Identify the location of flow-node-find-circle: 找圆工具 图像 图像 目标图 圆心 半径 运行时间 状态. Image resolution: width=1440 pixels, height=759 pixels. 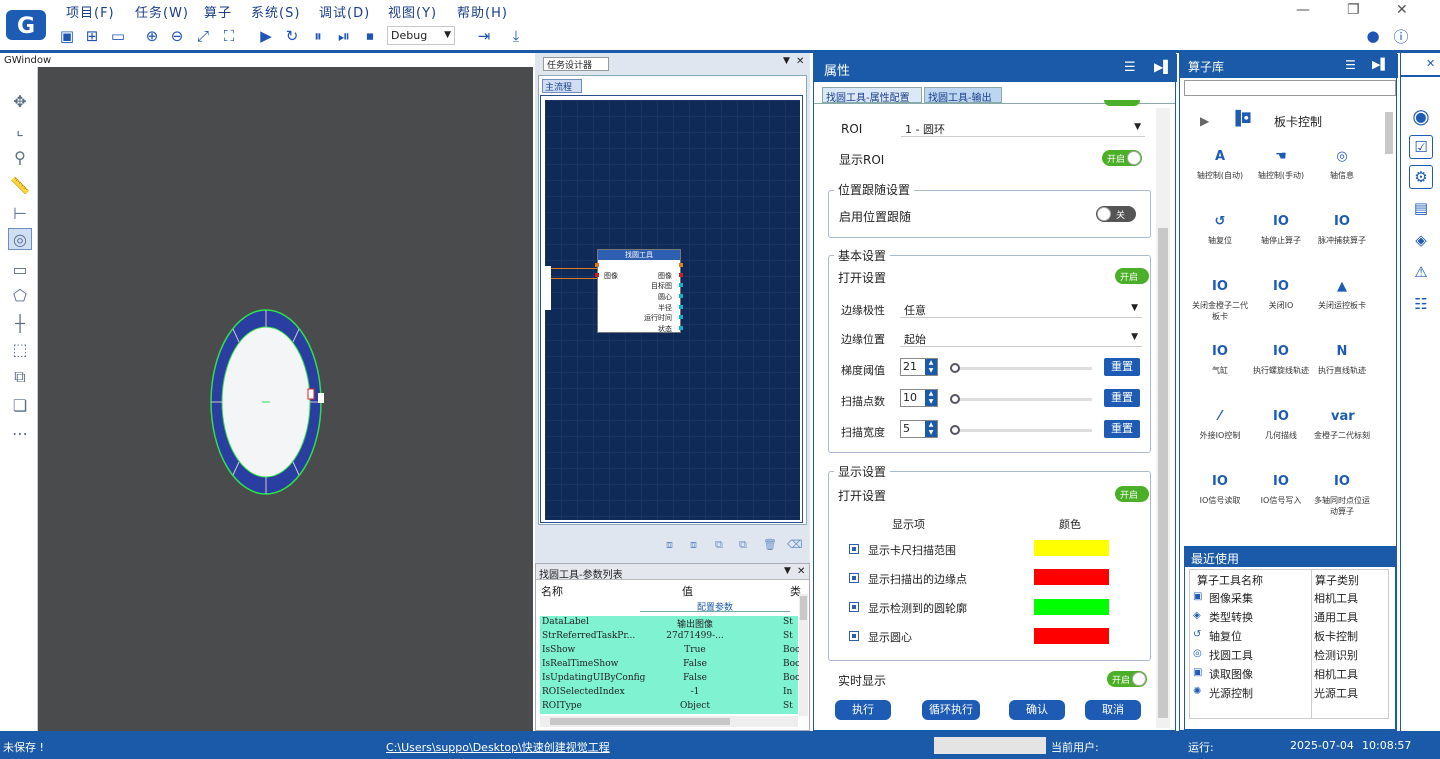
(639, 291).